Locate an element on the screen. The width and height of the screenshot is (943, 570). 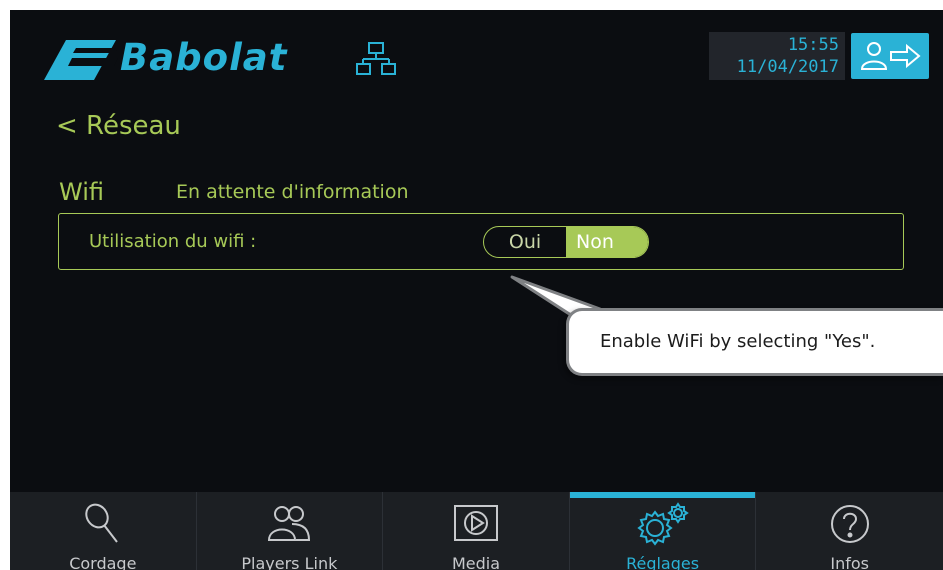
brand-name: Babolat is located at coordinates (204, 57).